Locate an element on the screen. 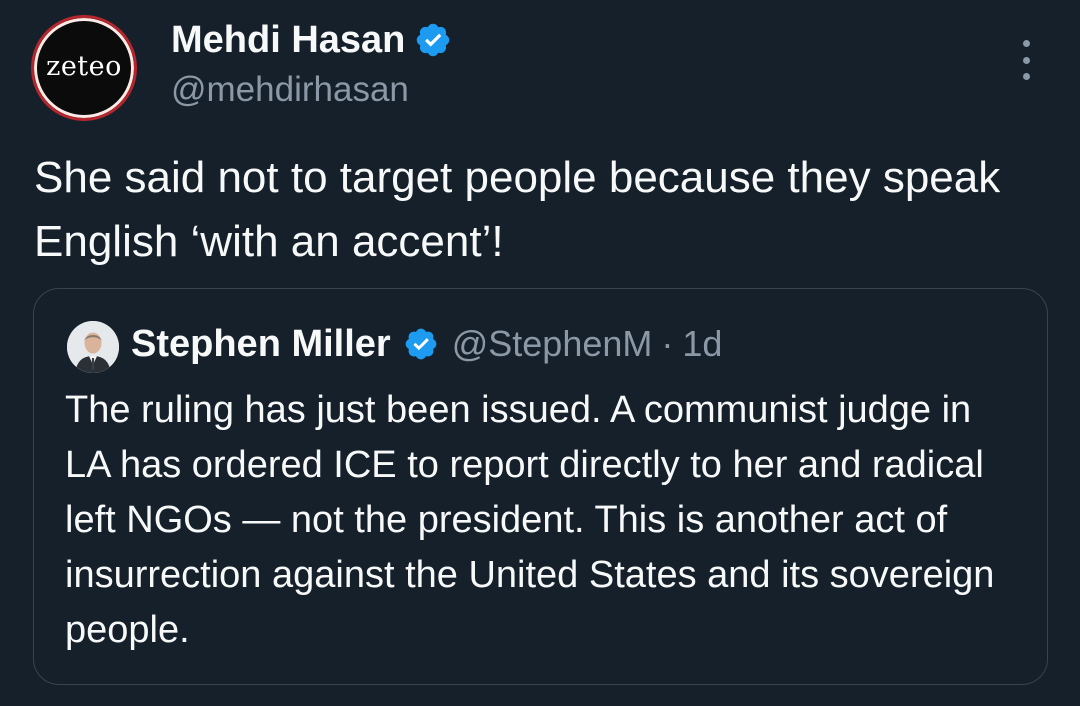  profile-photo is located at coordinates (93, 347).